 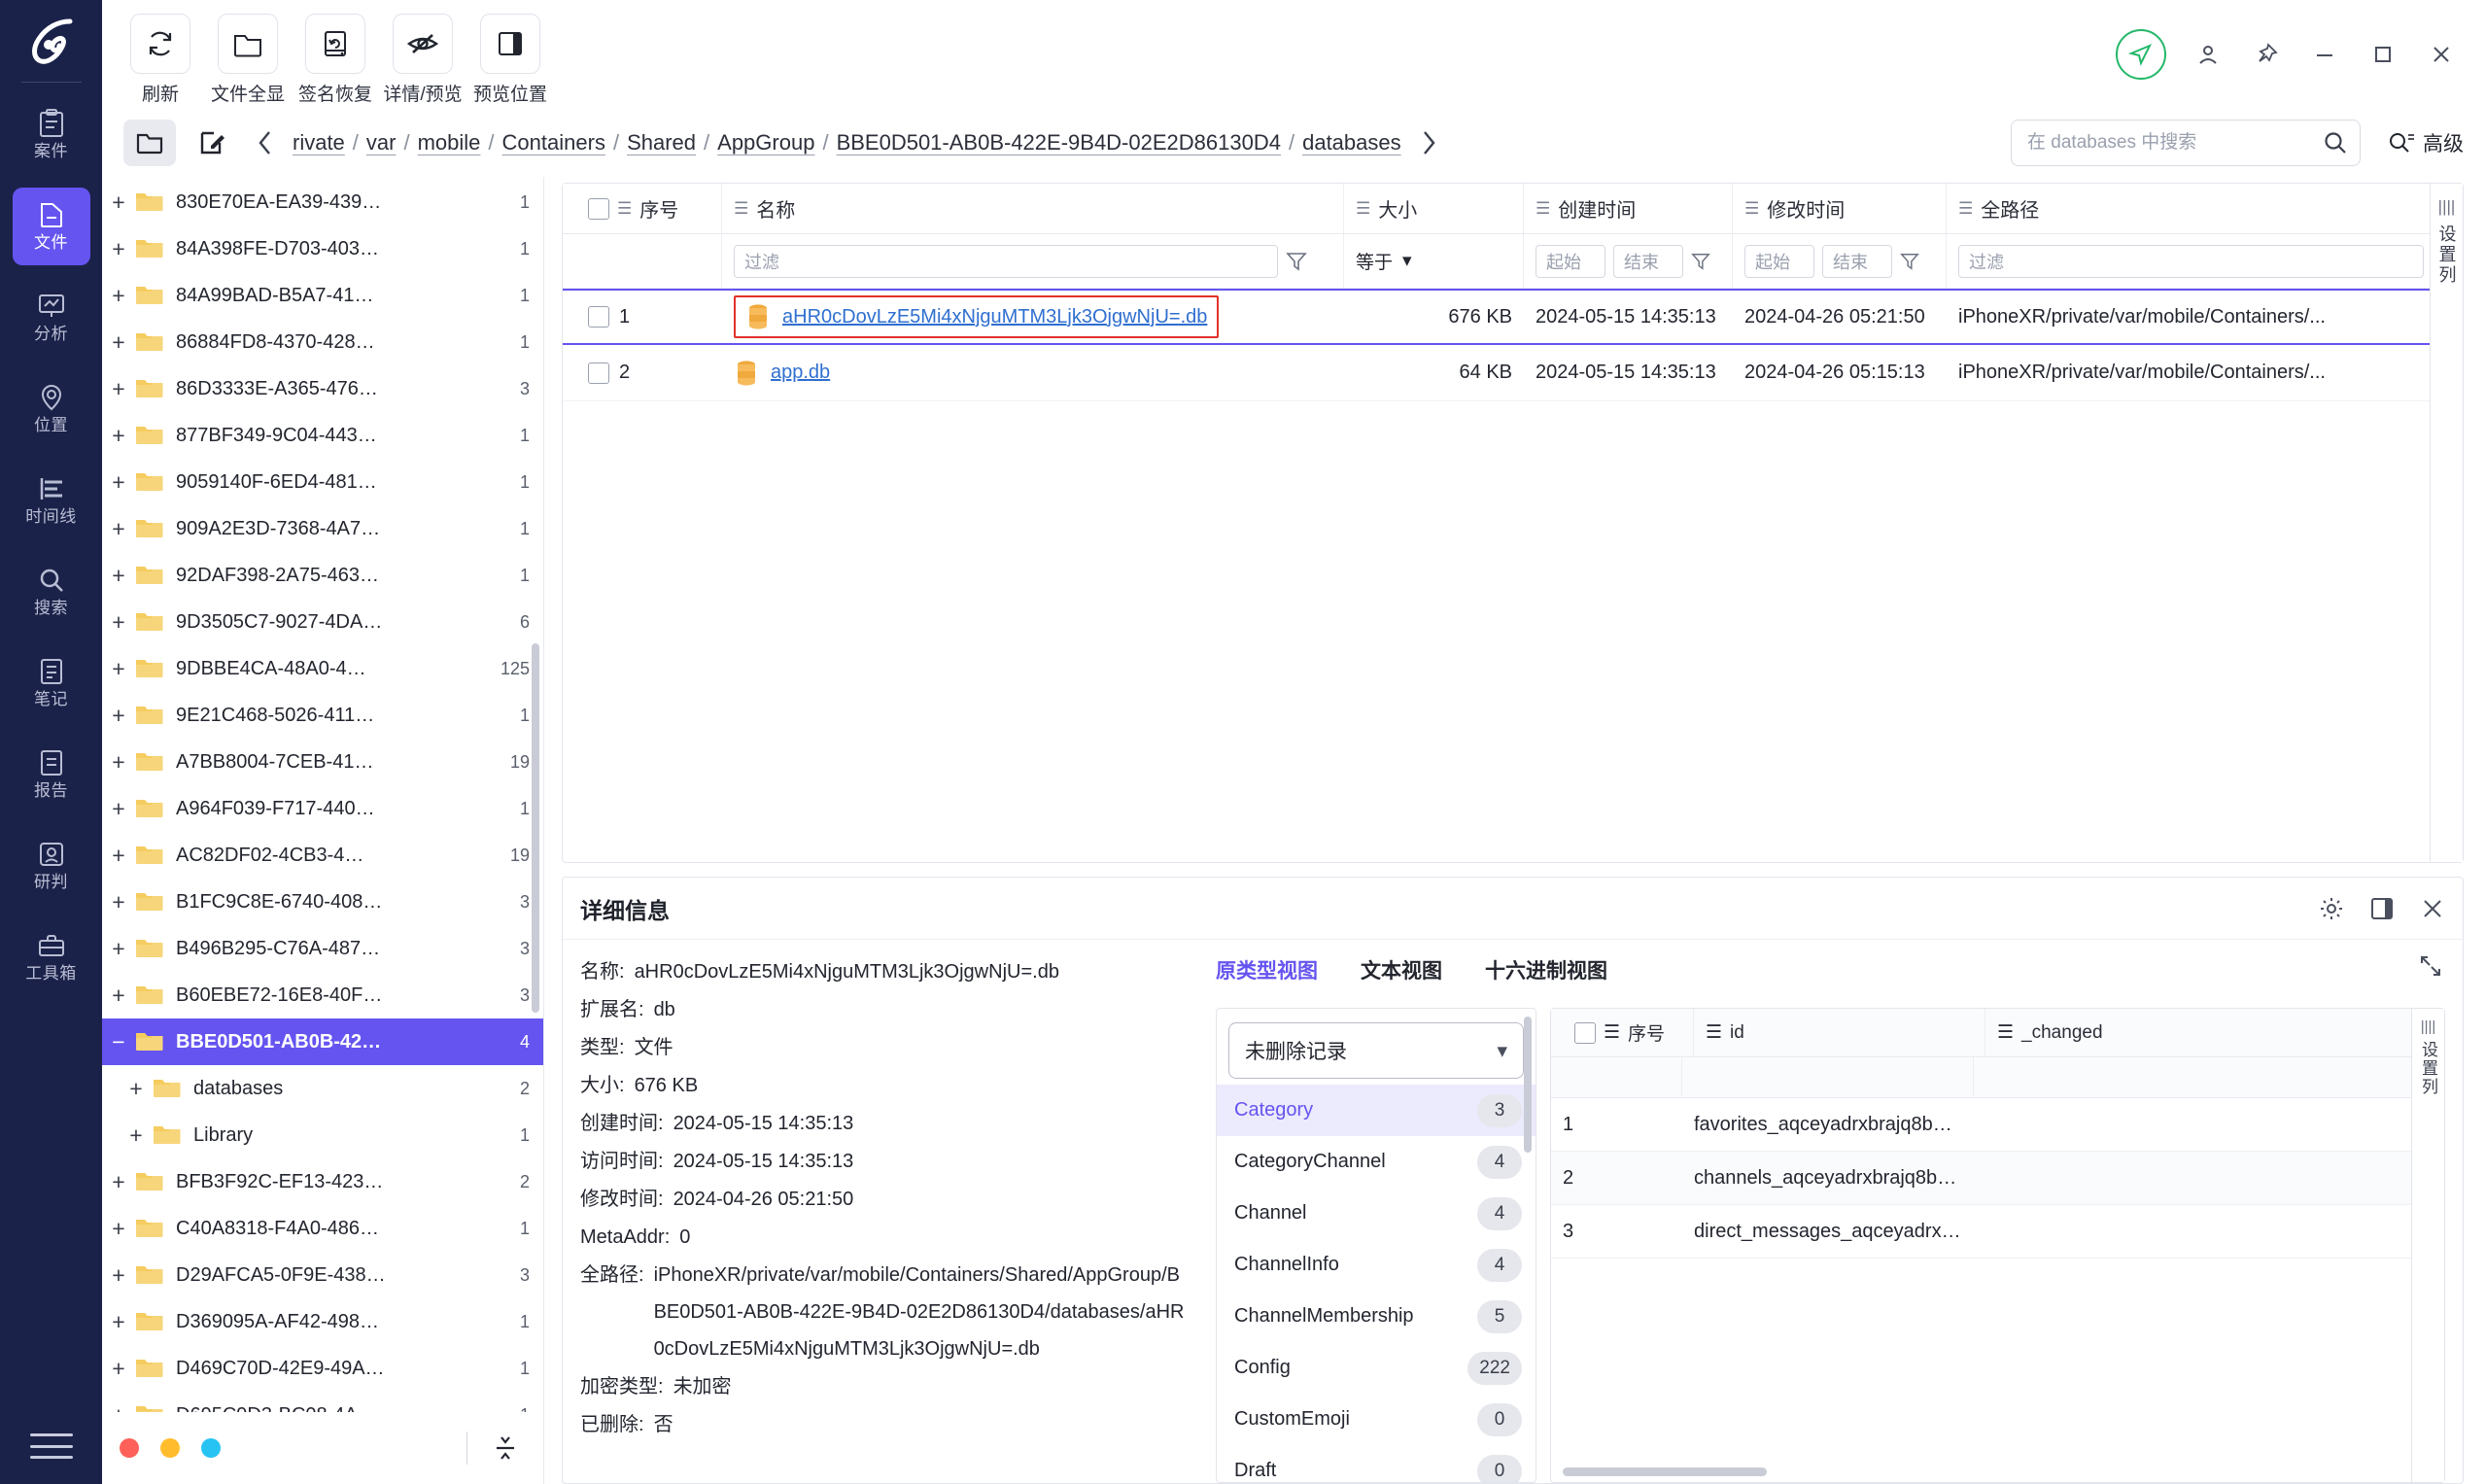 I want to click on db-table-item: CustomEmoji 0, so click(x=1376, y=1419).